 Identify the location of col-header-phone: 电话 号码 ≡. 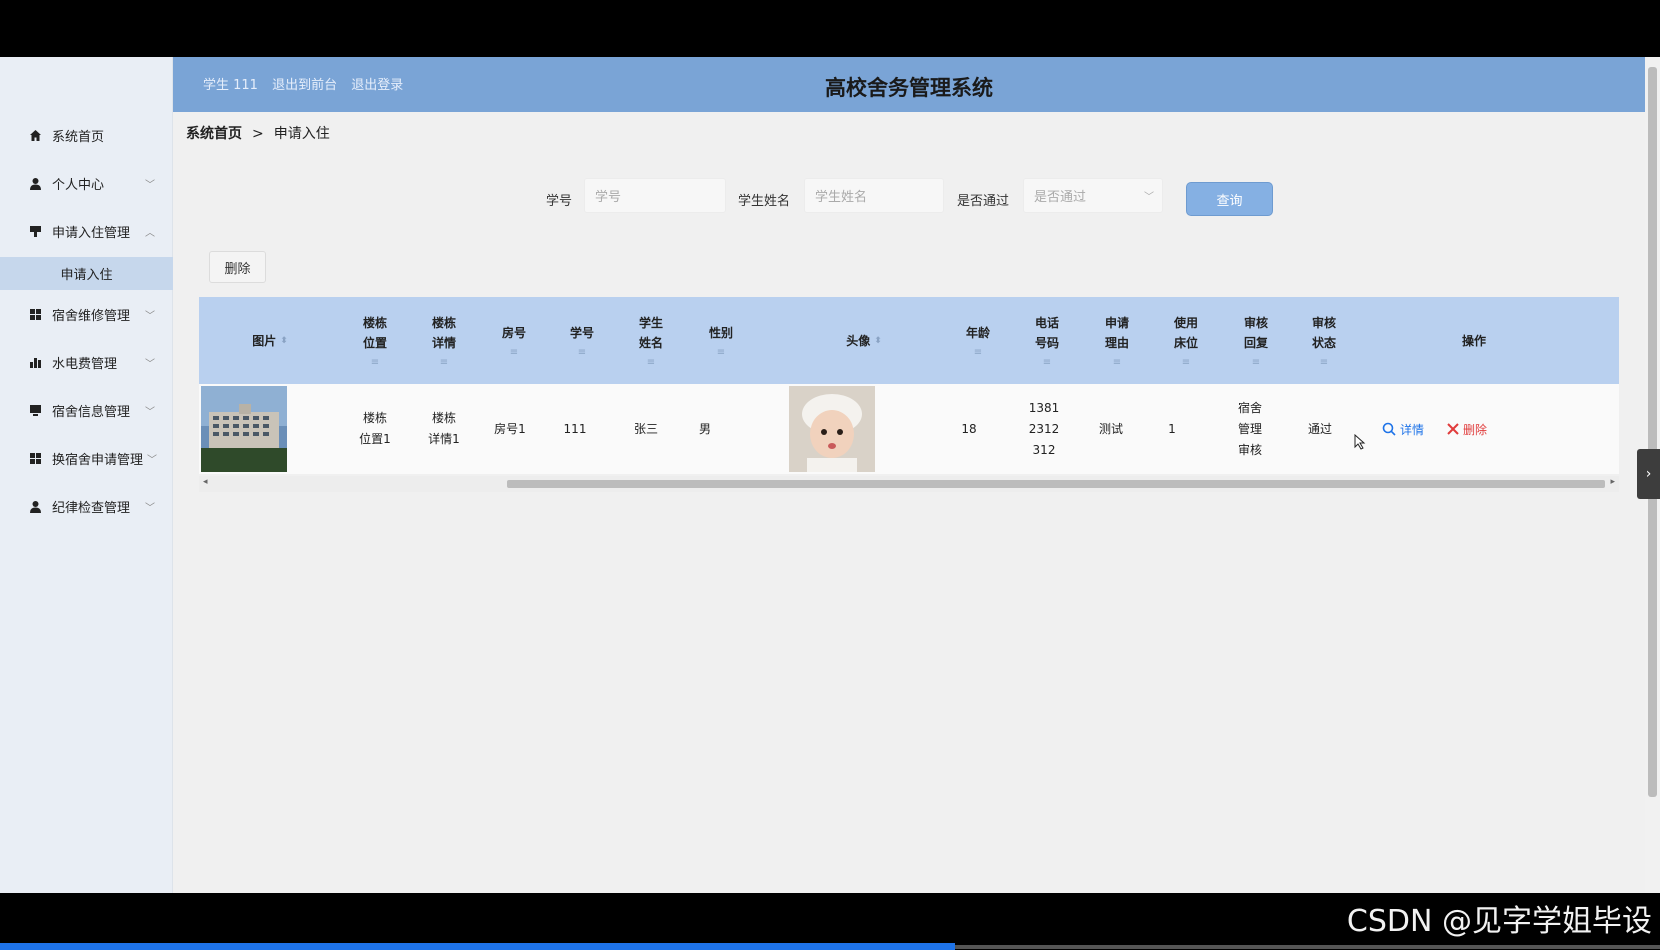
(1047, 340).